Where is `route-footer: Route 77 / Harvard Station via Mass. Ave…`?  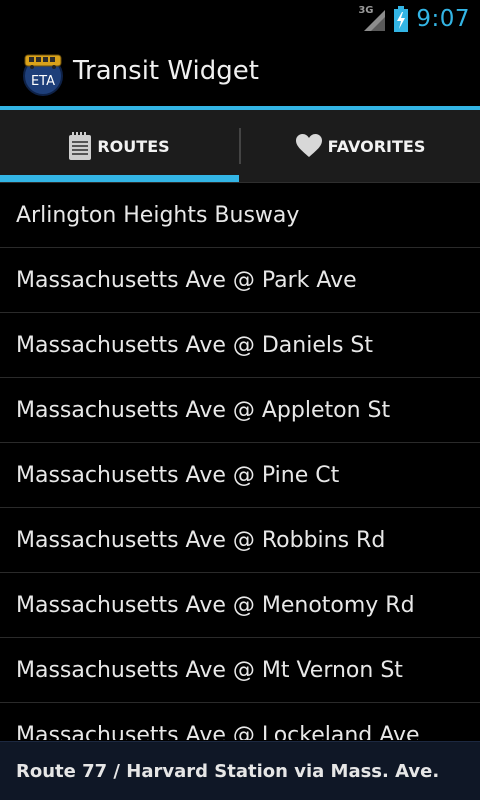
route-footer: Route 77 / Harvard Station via Mass. Ave… is located at coordinates (240, 770).